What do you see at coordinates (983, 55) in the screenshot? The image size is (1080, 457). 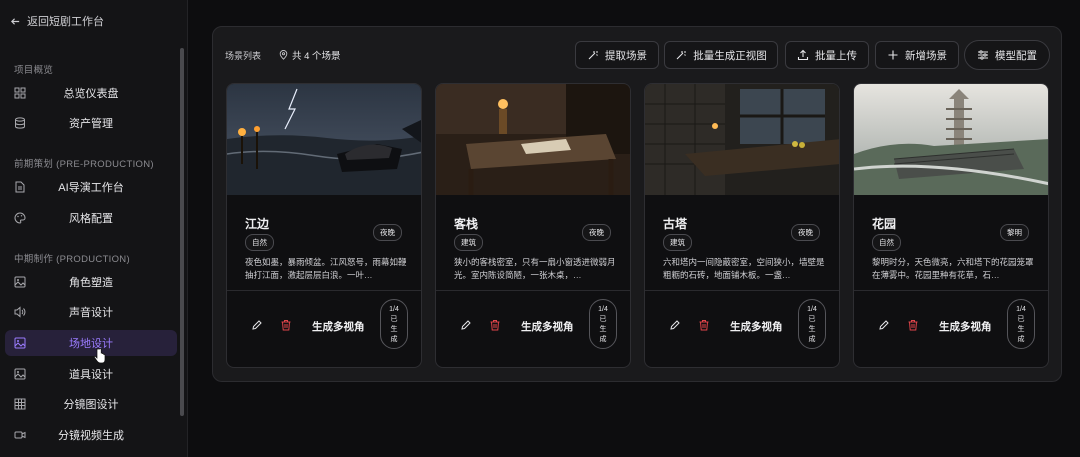 I see `sliders-icon` at bounding box center [983, 55].